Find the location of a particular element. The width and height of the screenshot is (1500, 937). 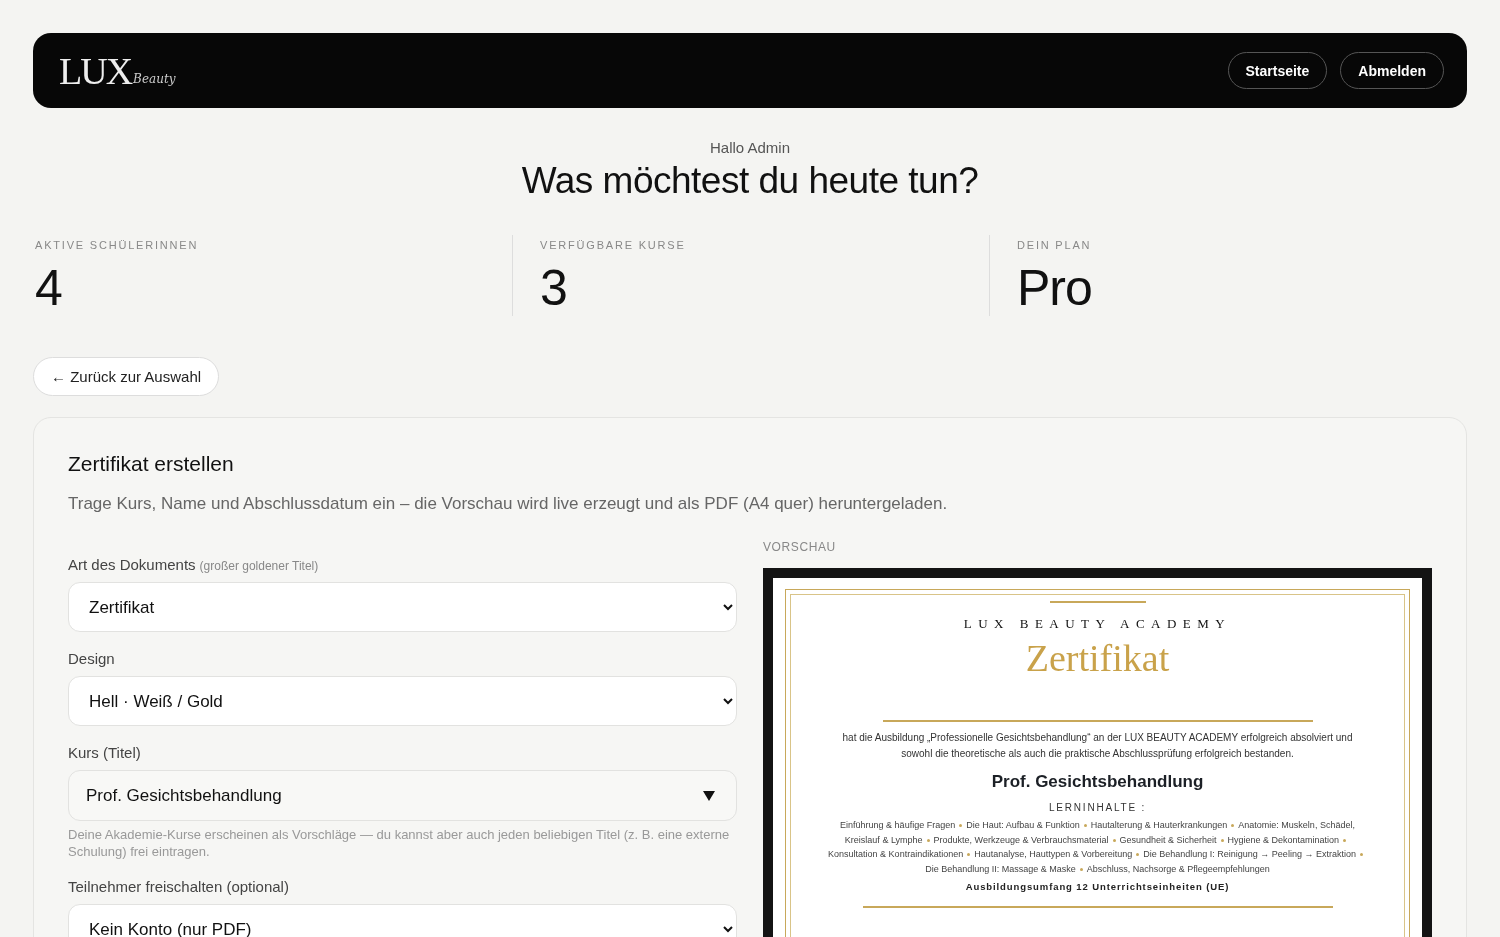

stat-label: DEIN PLAN is located at coordinates (1055, 245).